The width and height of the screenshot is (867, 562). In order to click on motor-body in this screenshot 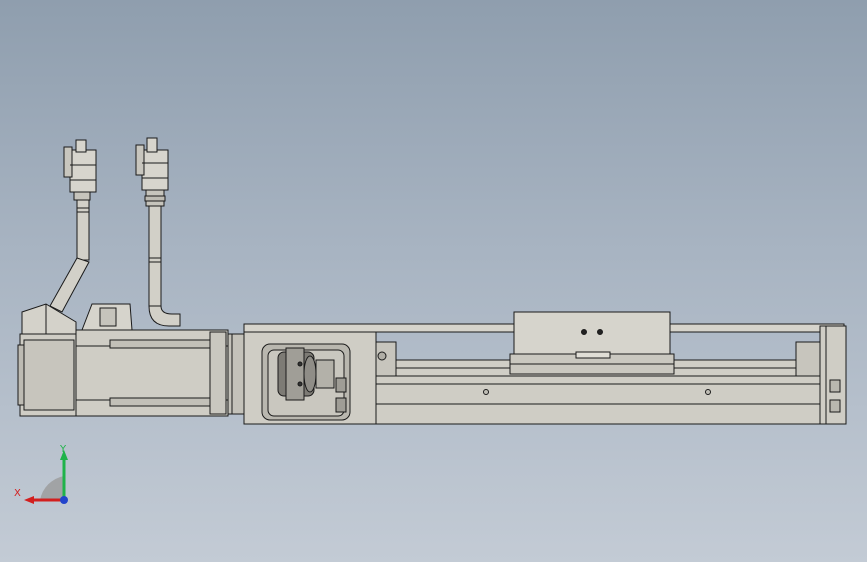, I will do `click(152, 360)`.